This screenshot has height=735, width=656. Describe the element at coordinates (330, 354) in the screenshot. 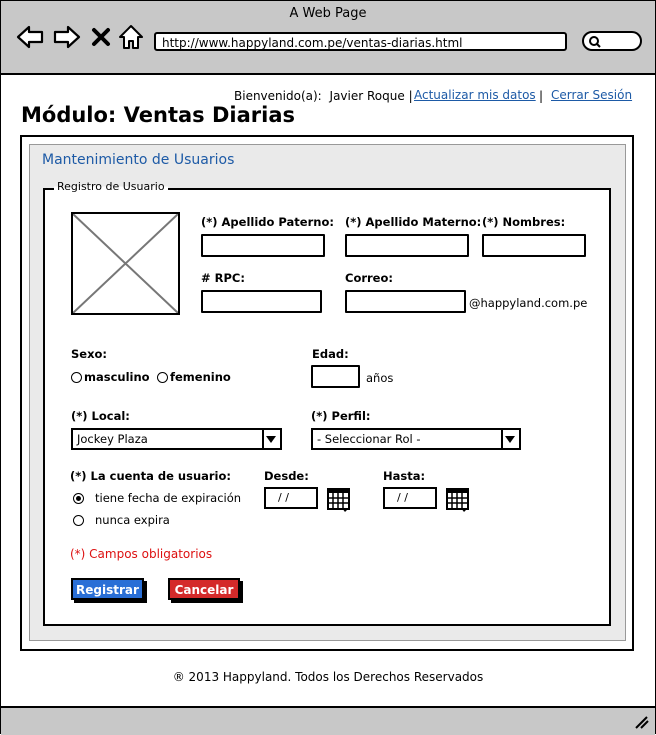

I see `edad-label: Edad:` at that location.